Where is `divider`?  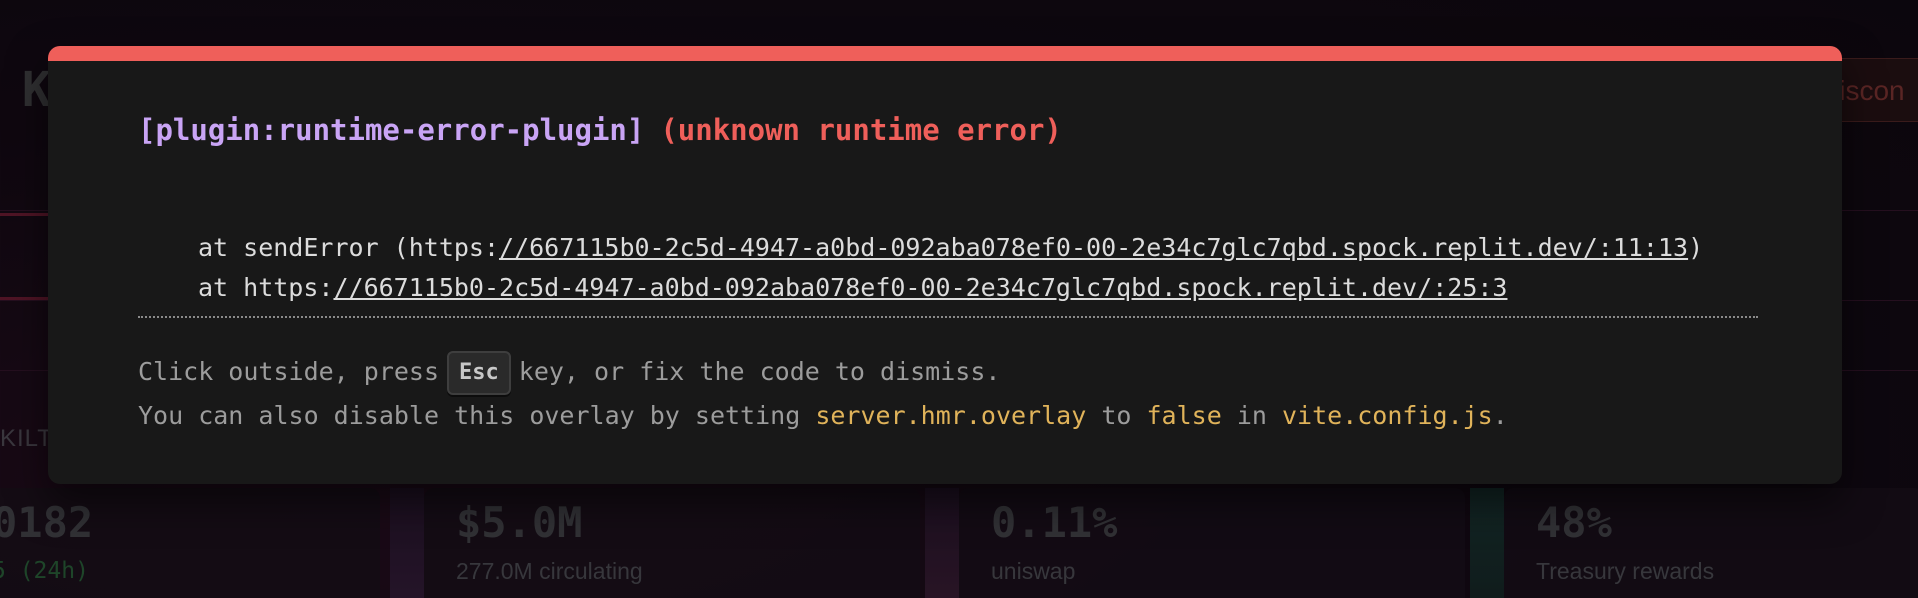 divider is located at coordinates (948, 317).